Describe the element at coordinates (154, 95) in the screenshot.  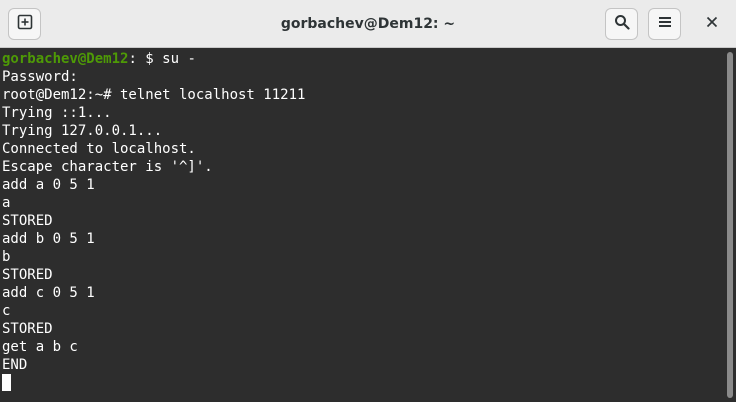
I see `terminal-line: root@Dem12:~# telnet localhost 11211` at that location.